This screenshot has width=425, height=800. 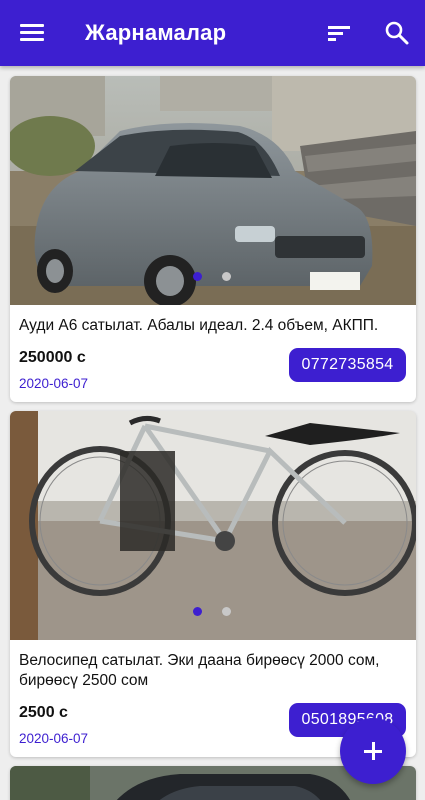 I want to click on listing-price: 250000 с, so click(x=52, y=357).